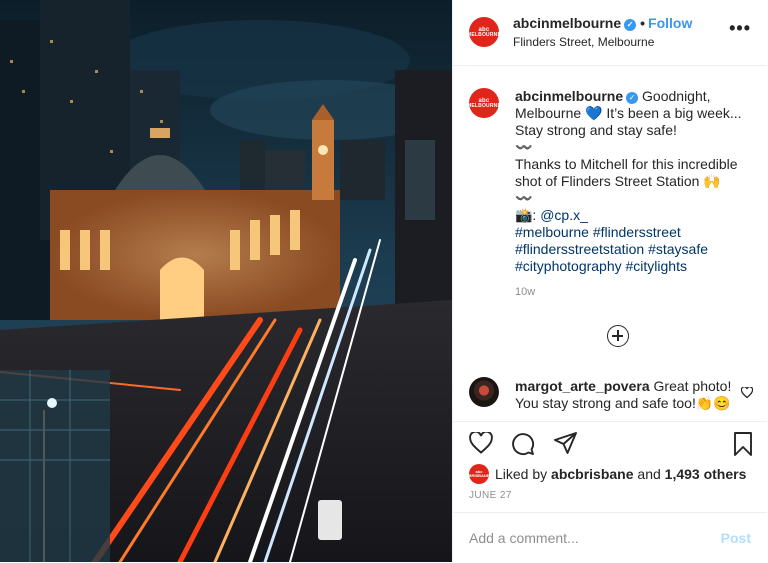  Describe the element at coordinates (567, 23) in the screenshot. I see `header-username: abcinmelbourne` at that location.